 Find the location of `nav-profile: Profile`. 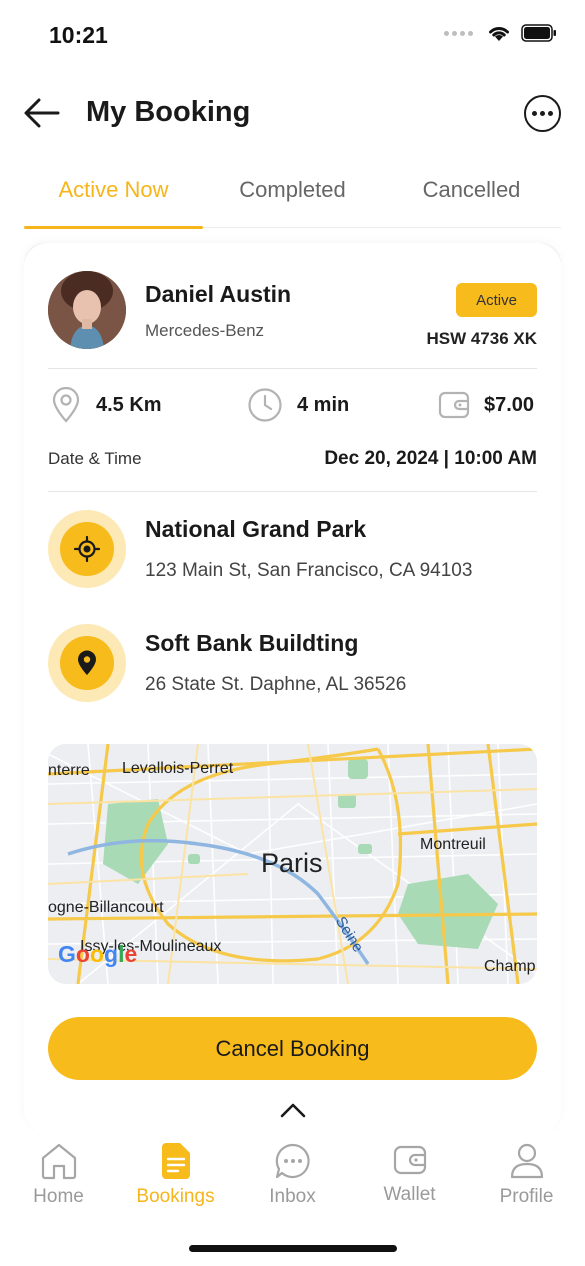

nav-profile: Profile is located at coordinates (526, 1175).